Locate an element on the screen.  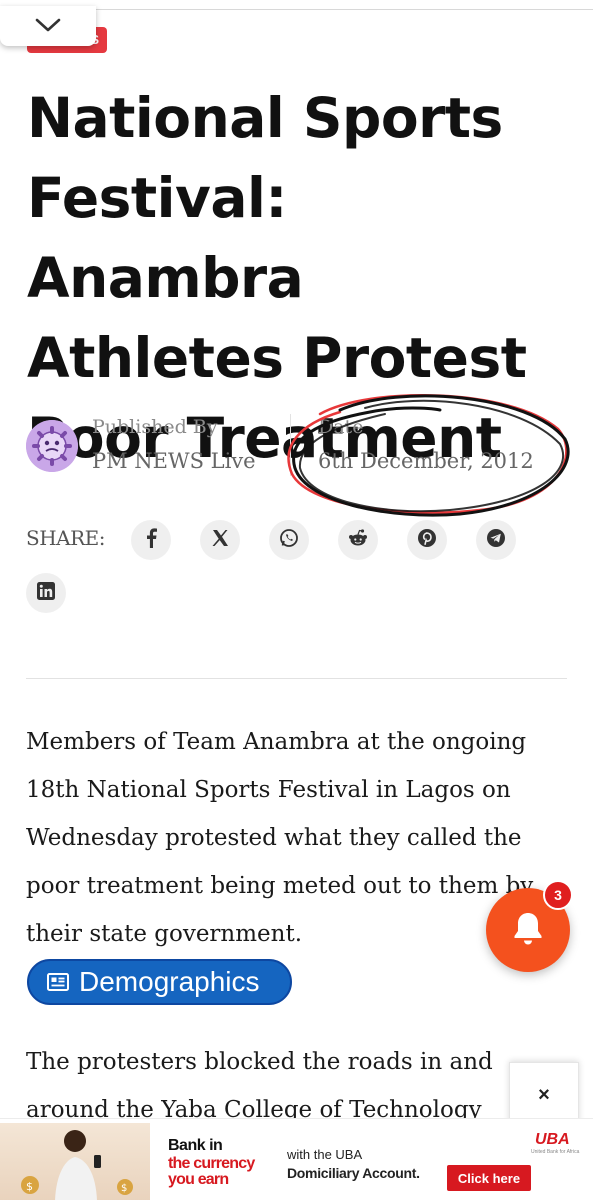
date-label: Date is located at coordinates (341, 427).